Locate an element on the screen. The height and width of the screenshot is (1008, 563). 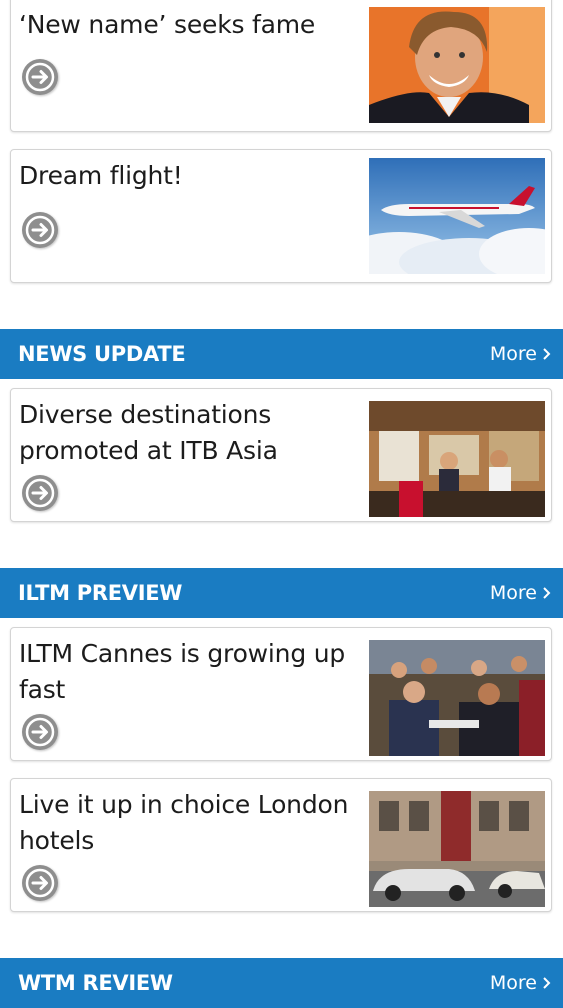
section-header-news-update: NEWS UPDATE More is located at coordinates (281, 354).